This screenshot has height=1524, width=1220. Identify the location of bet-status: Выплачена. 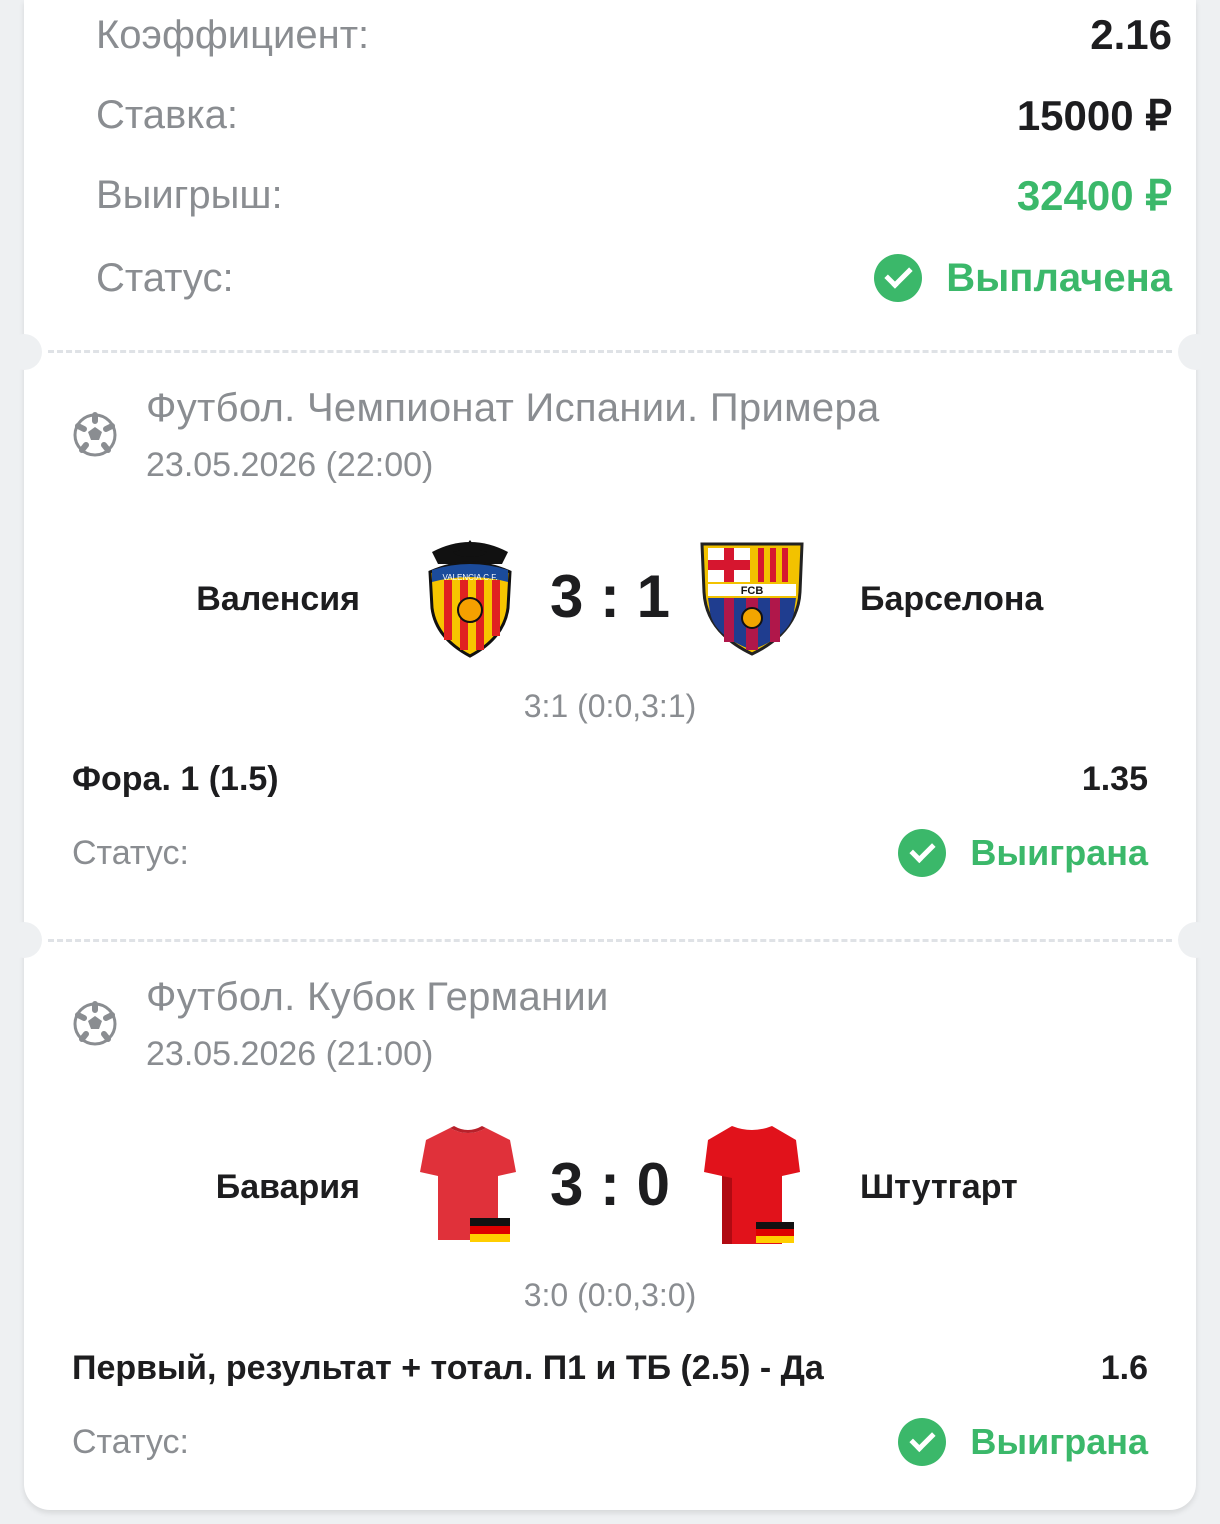
(1023, 278).